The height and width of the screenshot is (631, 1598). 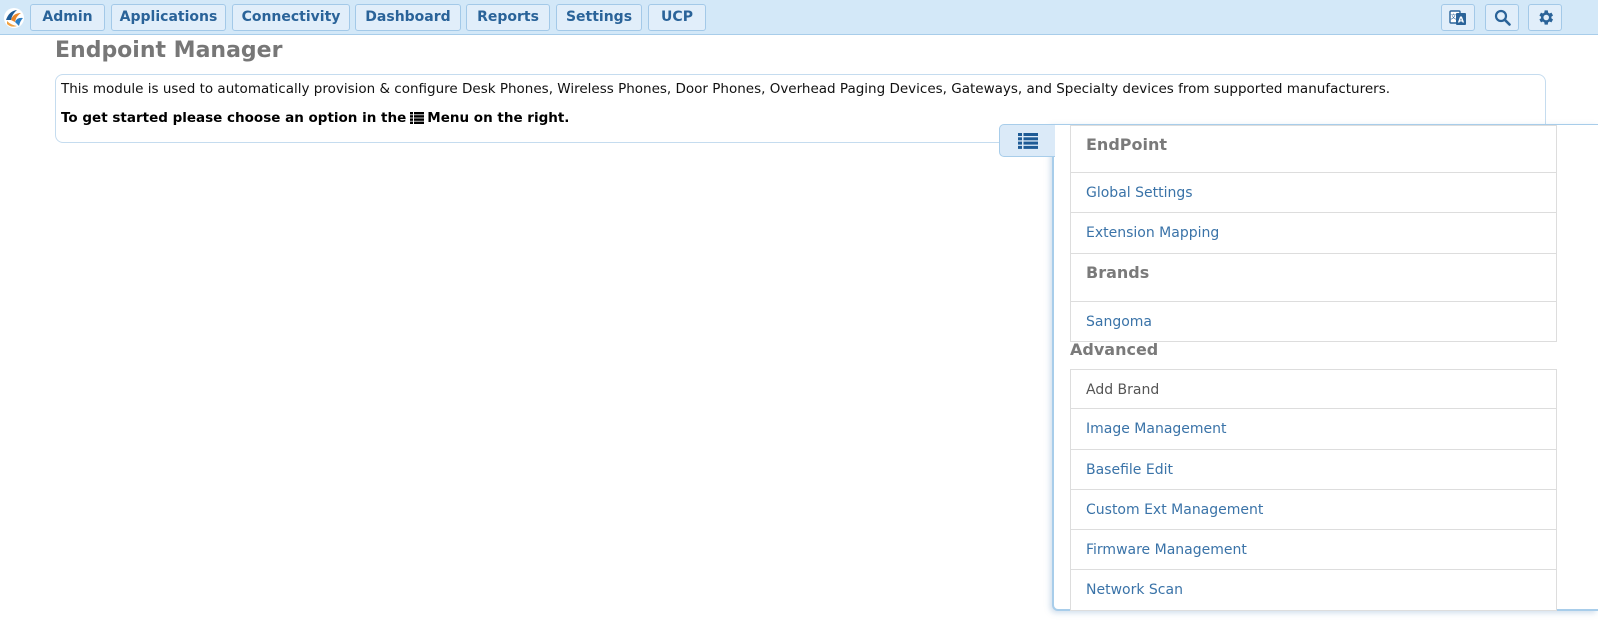 What do you see at coordinates (1313, 469) in the screenshot?
I see `menu-item-basefile-edit: Basefile Edit` at bounding box center [1313, 469].